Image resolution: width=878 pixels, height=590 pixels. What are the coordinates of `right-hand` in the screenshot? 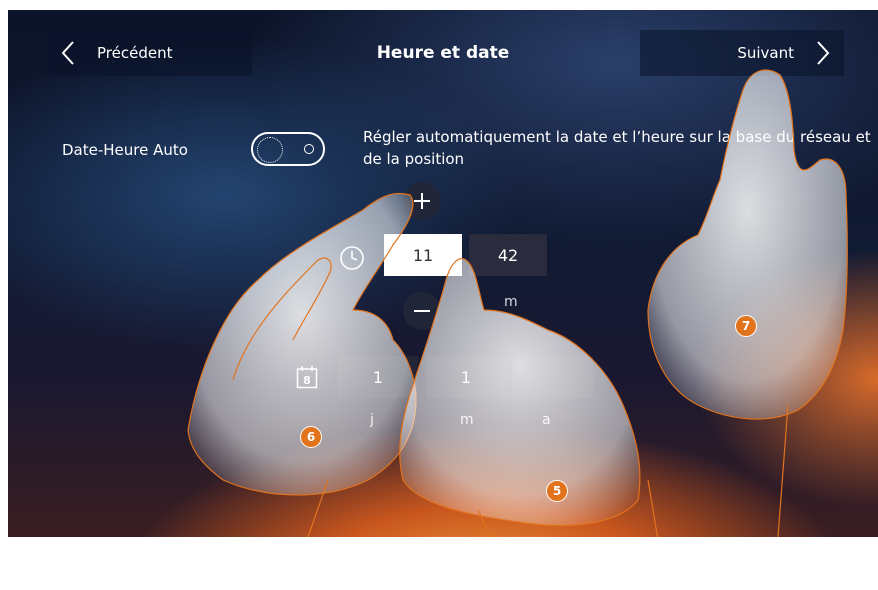 It's located at (747, 244).